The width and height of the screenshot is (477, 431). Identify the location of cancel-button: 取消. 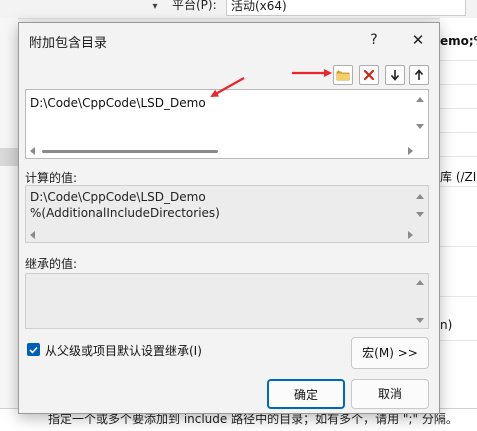
(390, 394).